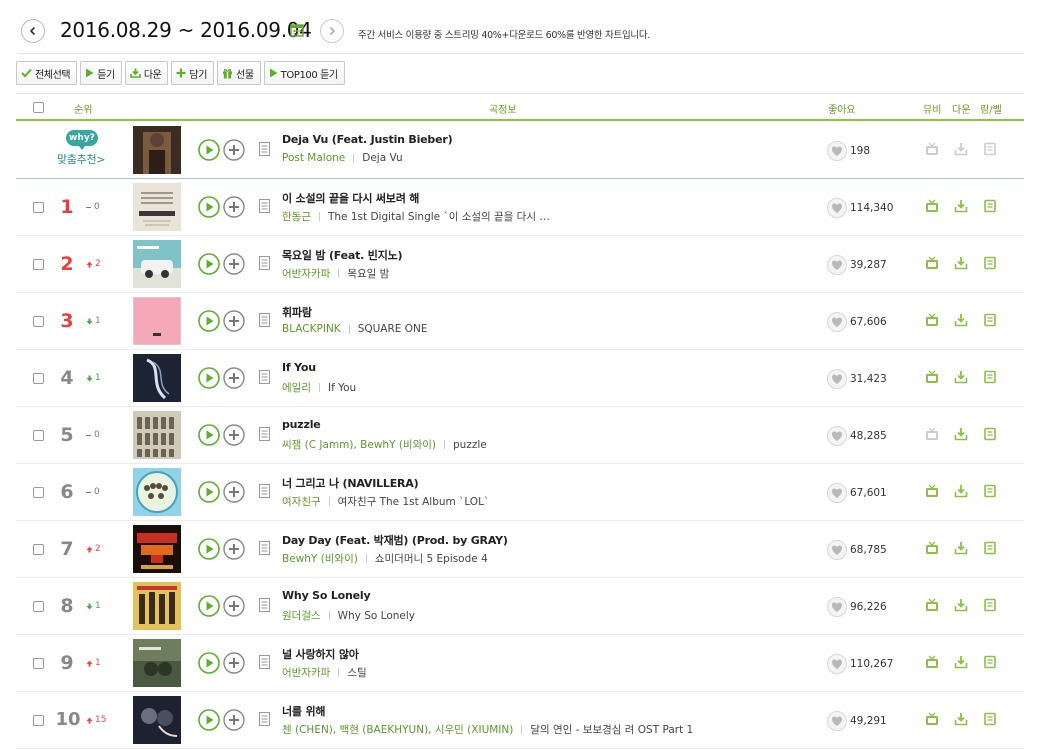 The height and width of the screenshot is (750, 1048). Describe the element at coordinates (395, 540) in the screenshot. I see `song-title: Day Day (Feat. 박재범) (Prod. by GRAY)` at that location.